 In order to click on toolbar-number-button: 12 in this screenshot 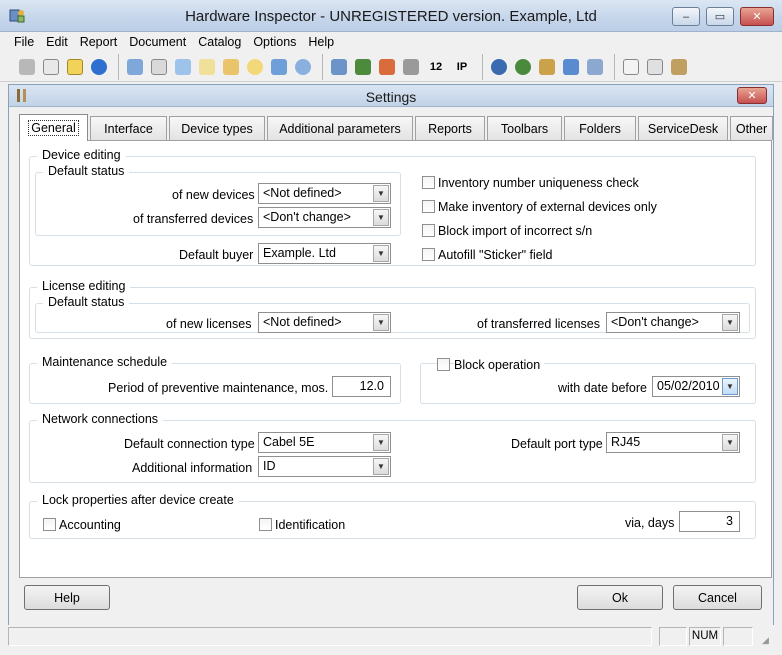, I will do `click(436, 67)`.